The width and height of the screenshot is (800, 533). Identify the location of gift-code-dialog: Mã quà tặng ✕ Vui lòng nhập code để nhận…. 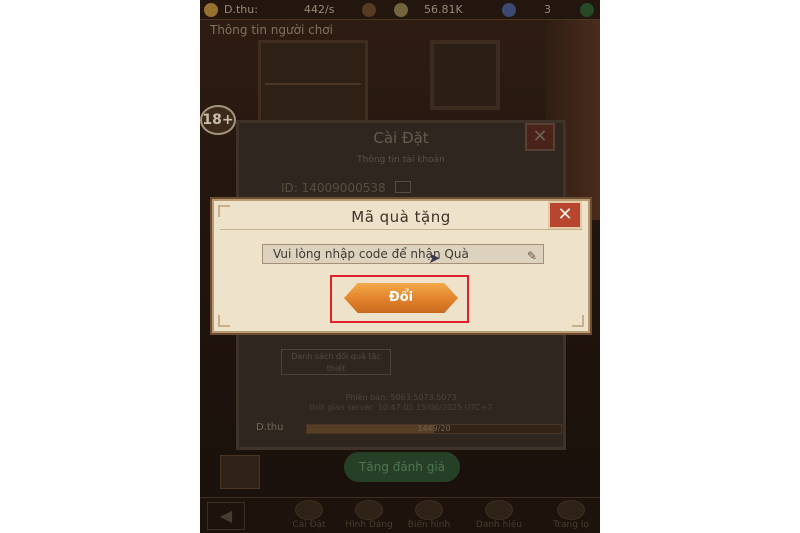
(401, 266).